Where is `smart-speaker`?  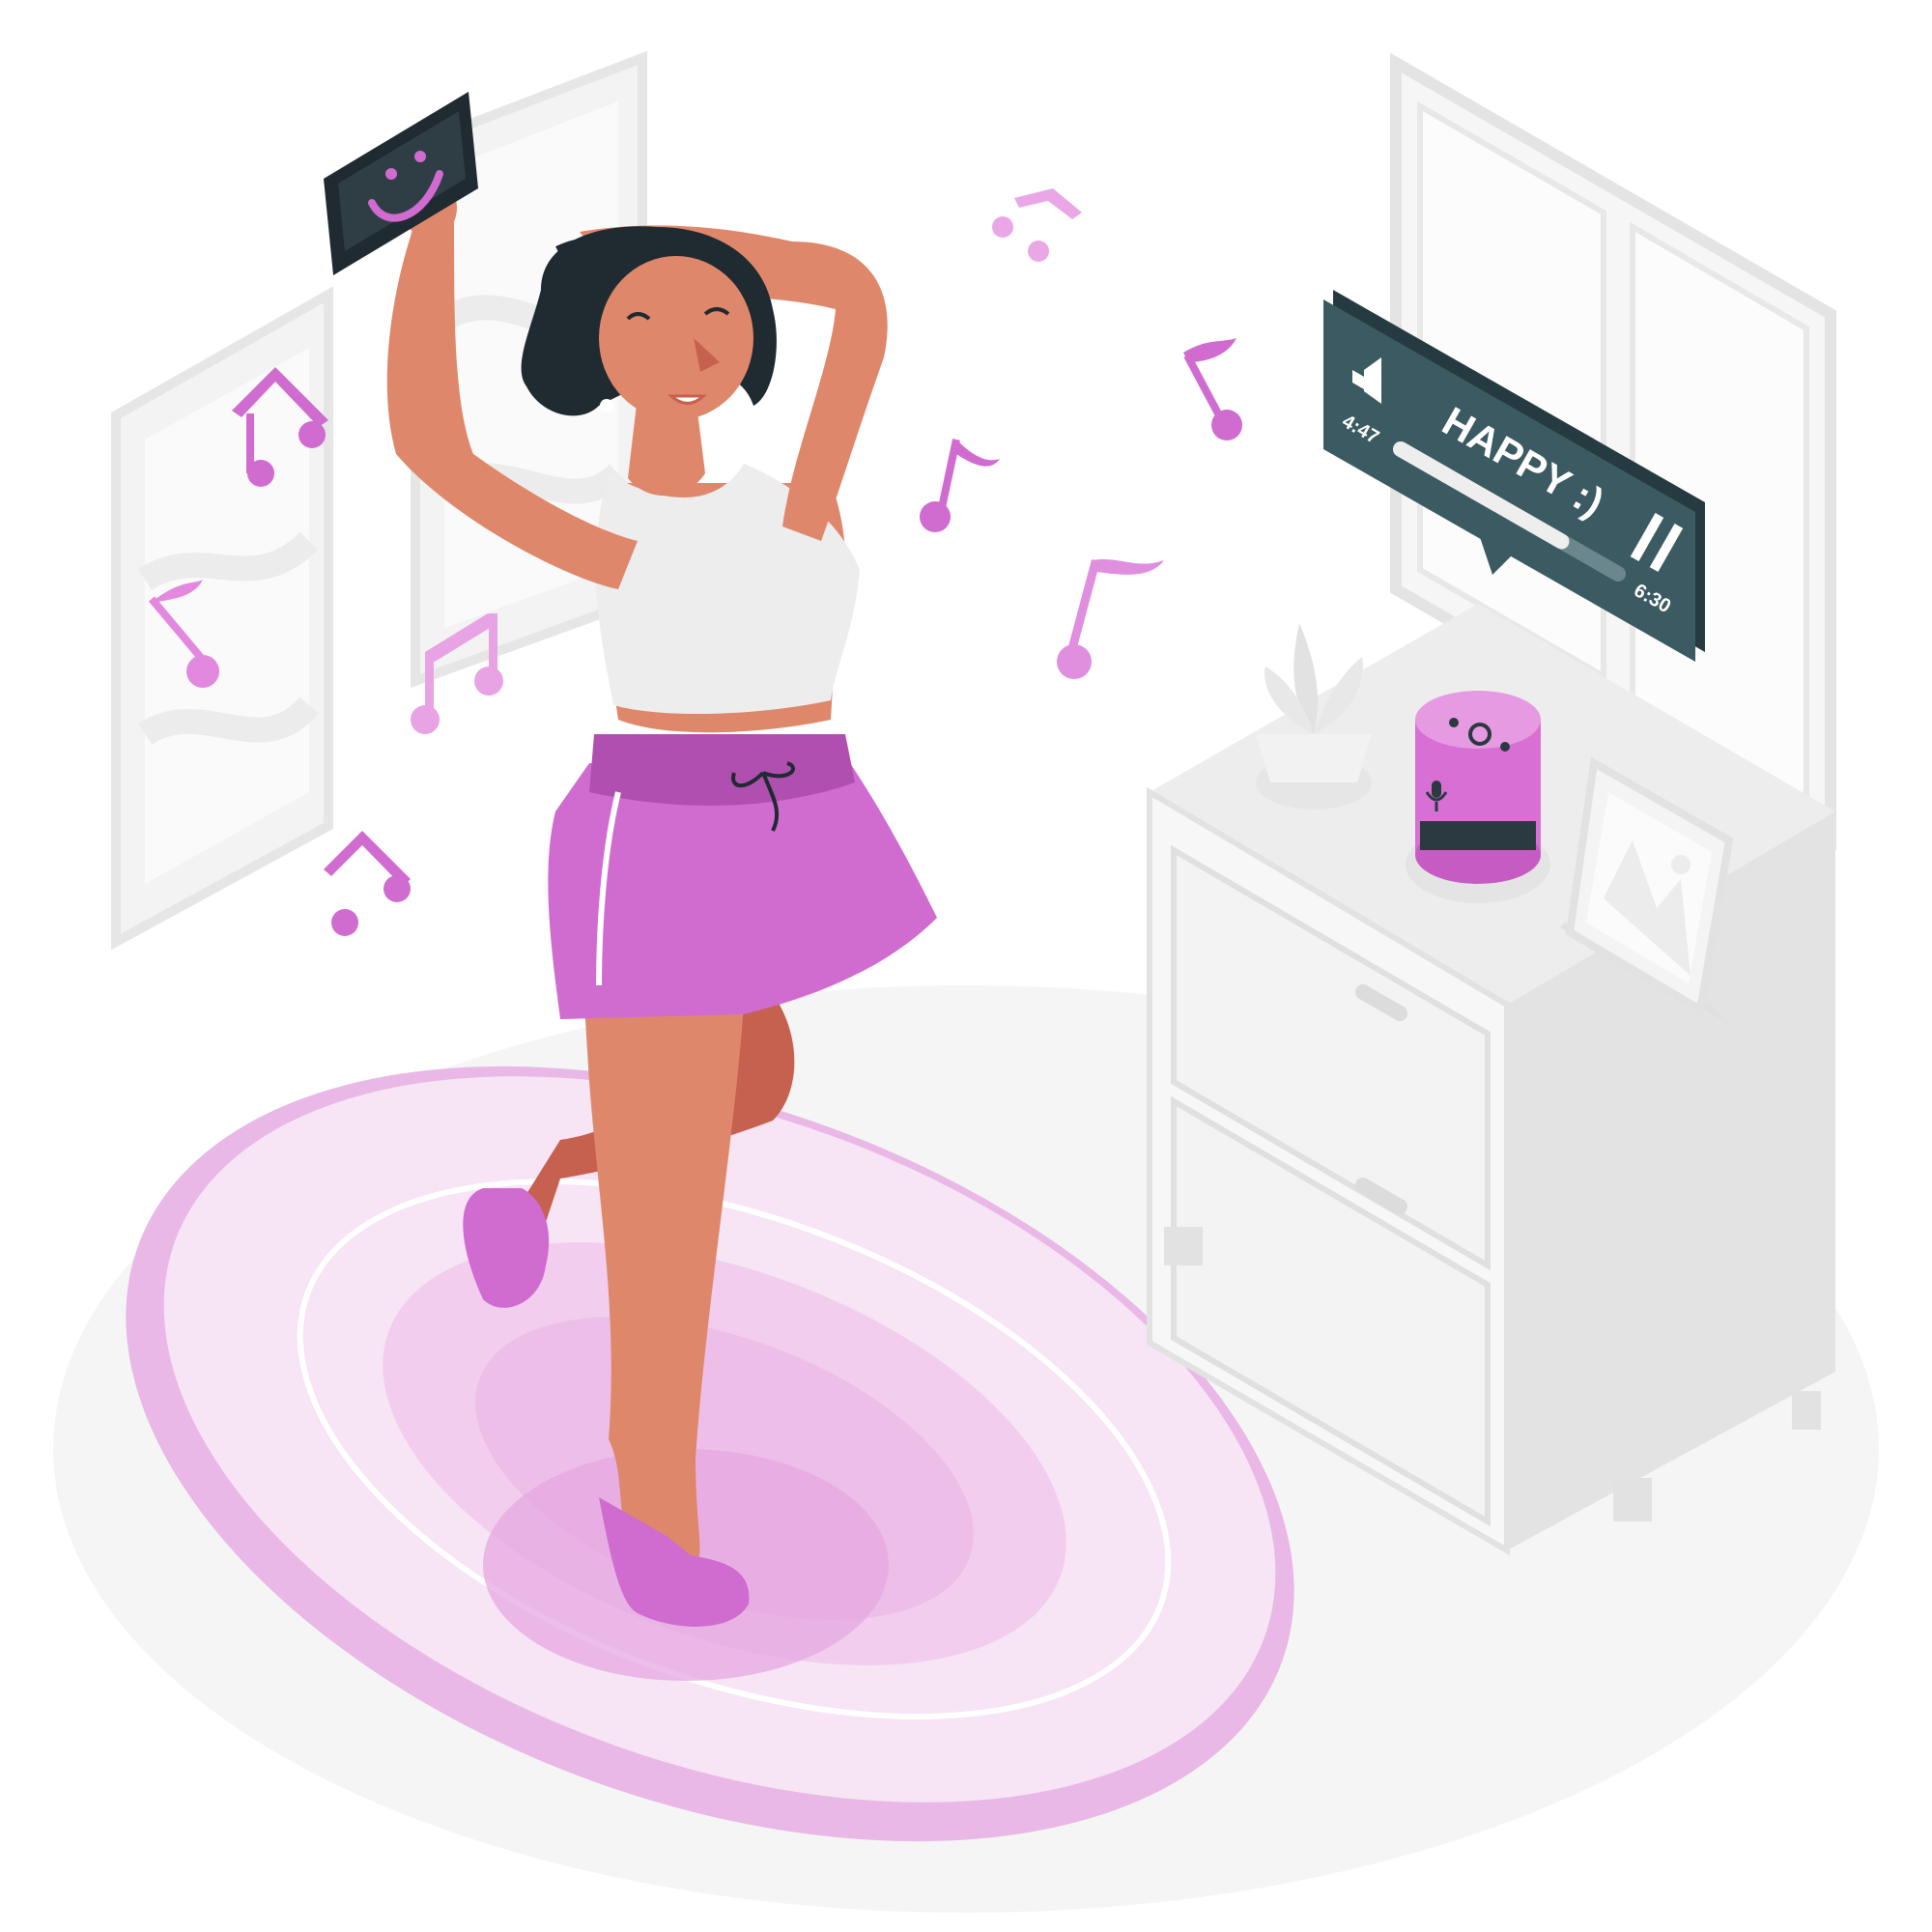 smart-speaker is located at coordinates (1478, 797).